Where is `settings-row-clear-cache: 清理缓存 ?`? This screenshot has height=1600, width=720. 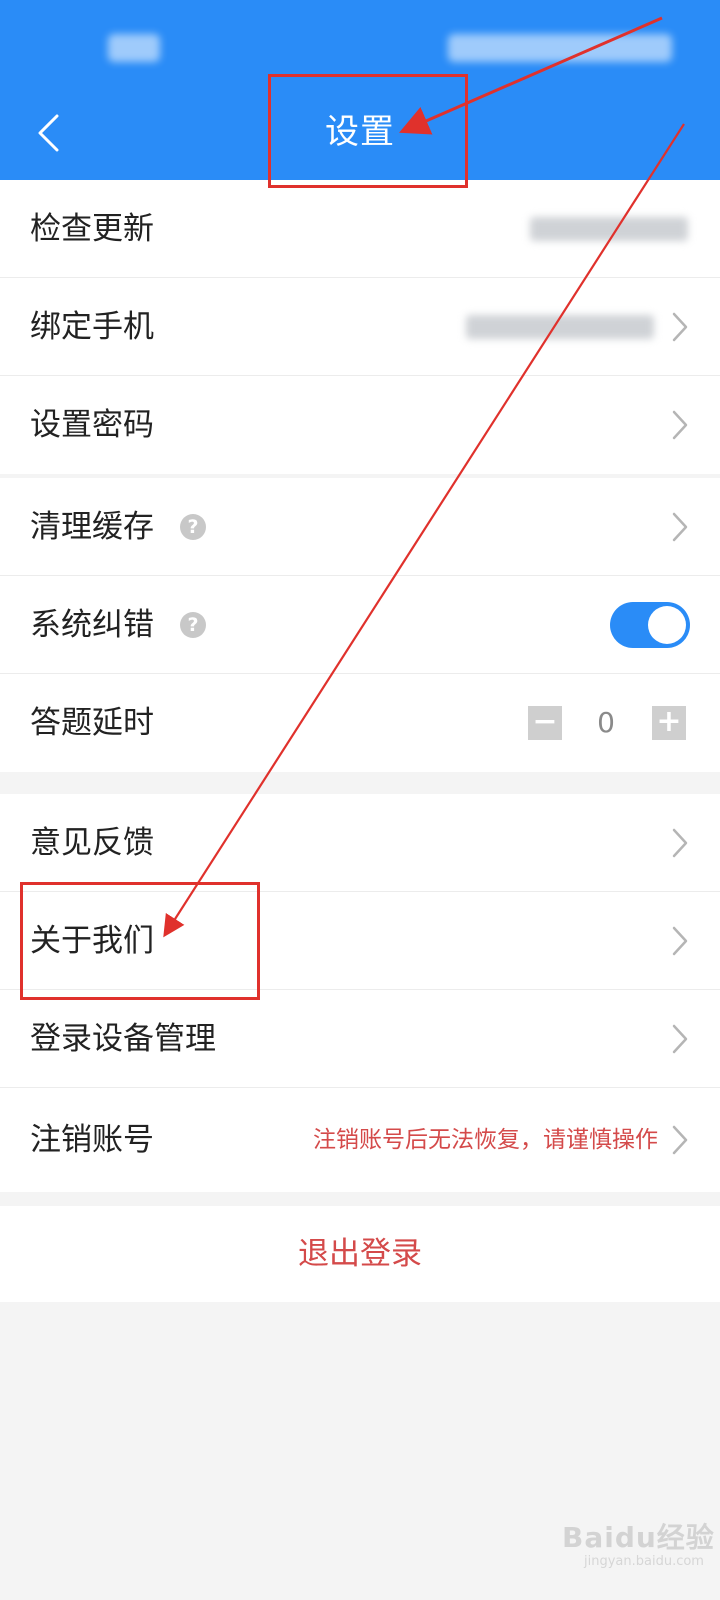 settings-row-clear-cache: 清理缓存 ? is located at coordinates (360, 527).